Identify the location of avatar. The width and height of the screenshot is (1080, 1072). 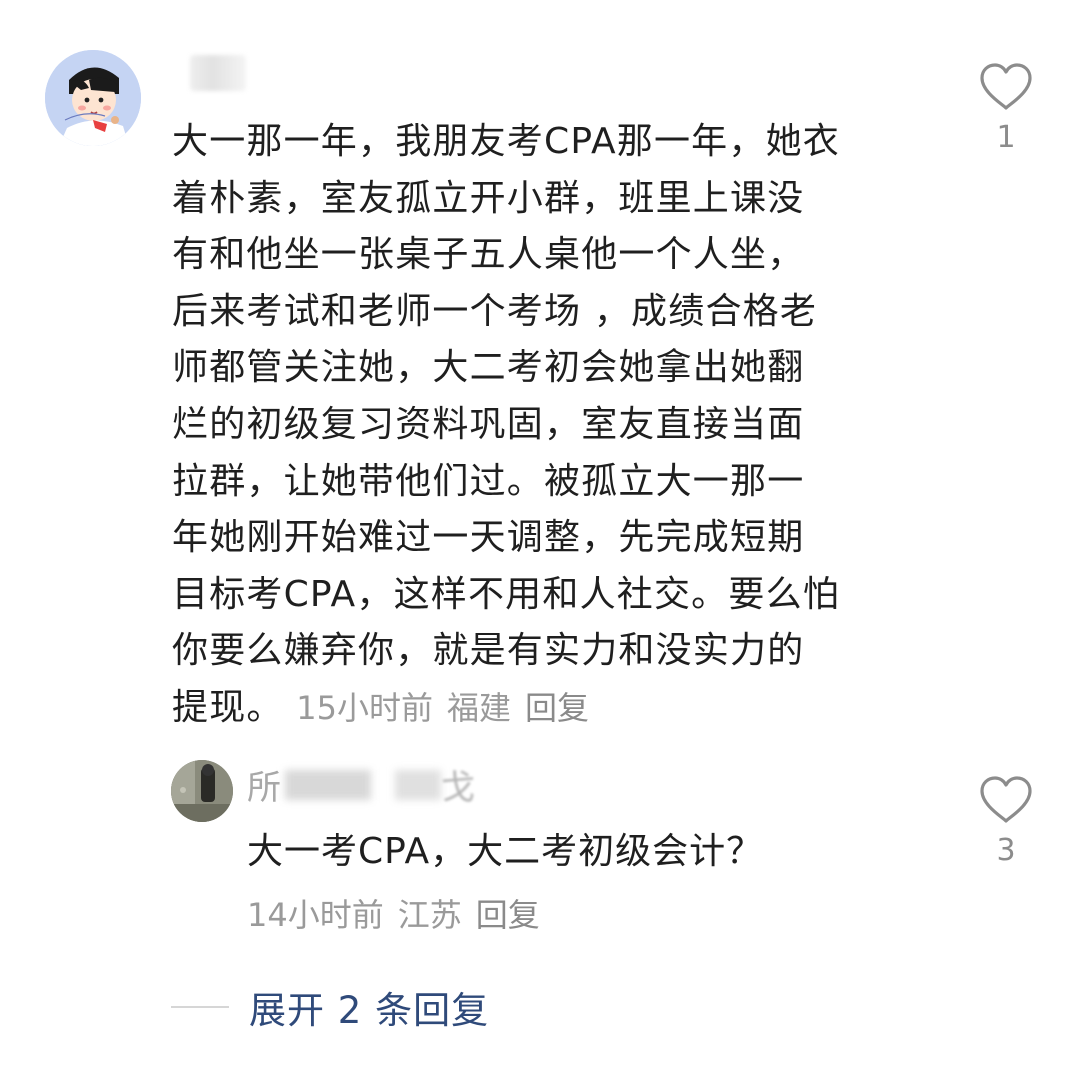
(93, 98).